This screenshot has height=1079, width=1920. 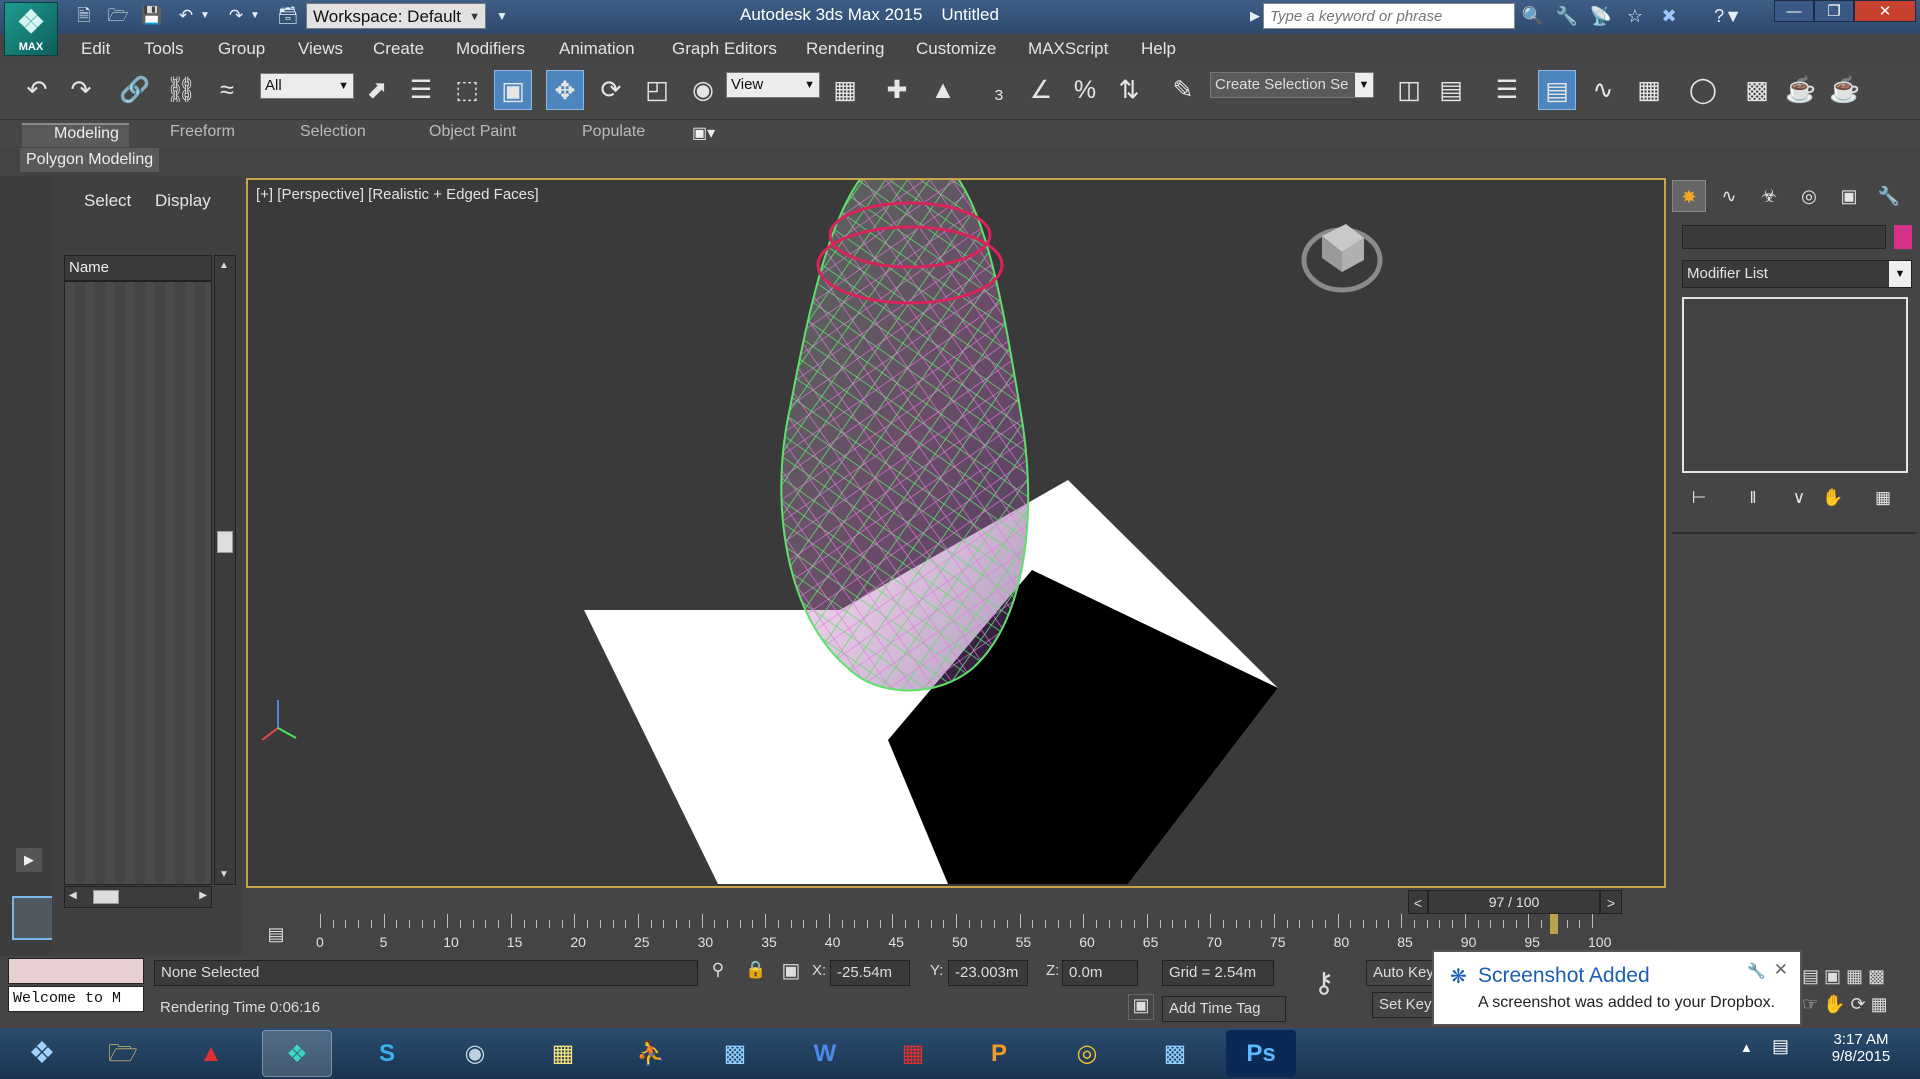 I want to click on rectangular-selection-icon: ⬚, so click(x=467, y=90).